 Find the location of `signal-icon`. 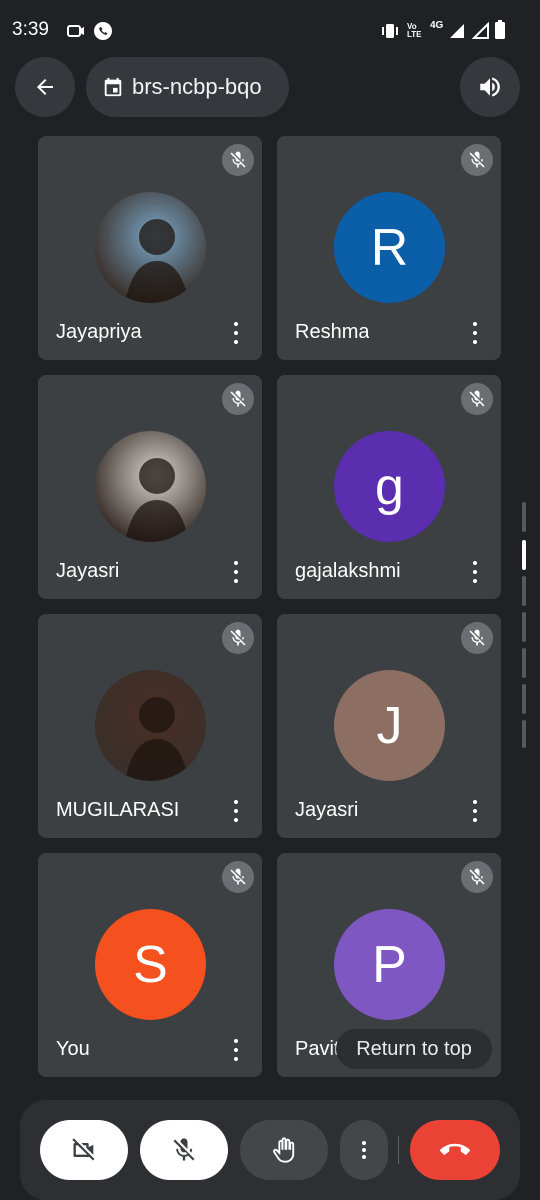

signal-icon is located at coordinates (457, 31).